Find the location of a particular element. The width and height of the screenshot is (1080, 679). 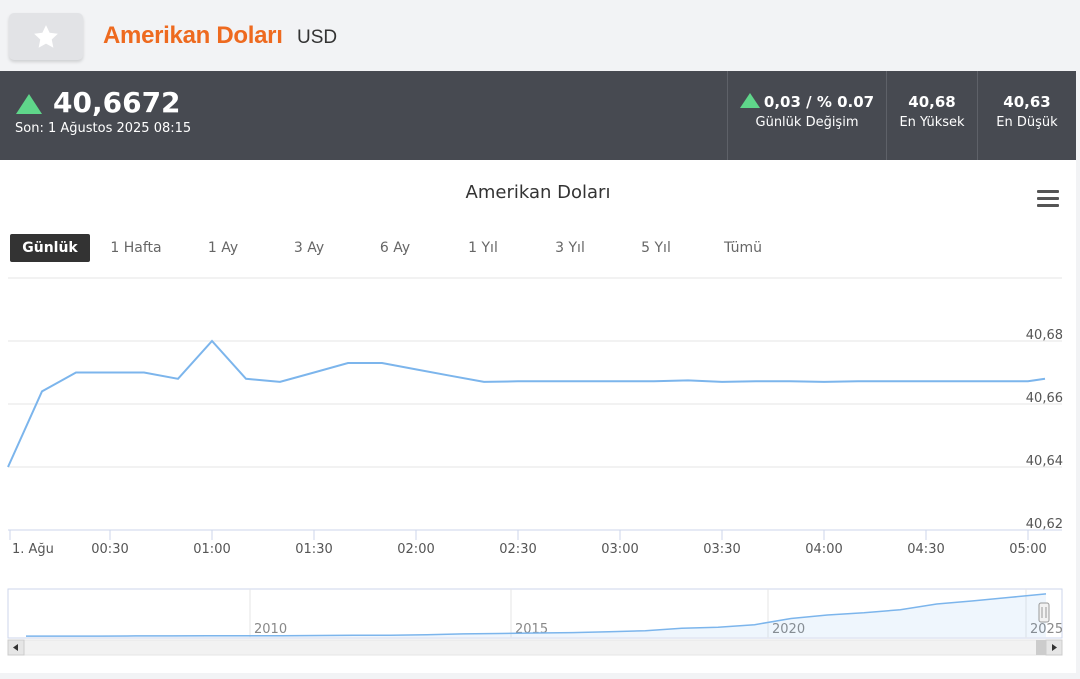

y-tick-label: 40,68 is located at coordinates (1044, 335).